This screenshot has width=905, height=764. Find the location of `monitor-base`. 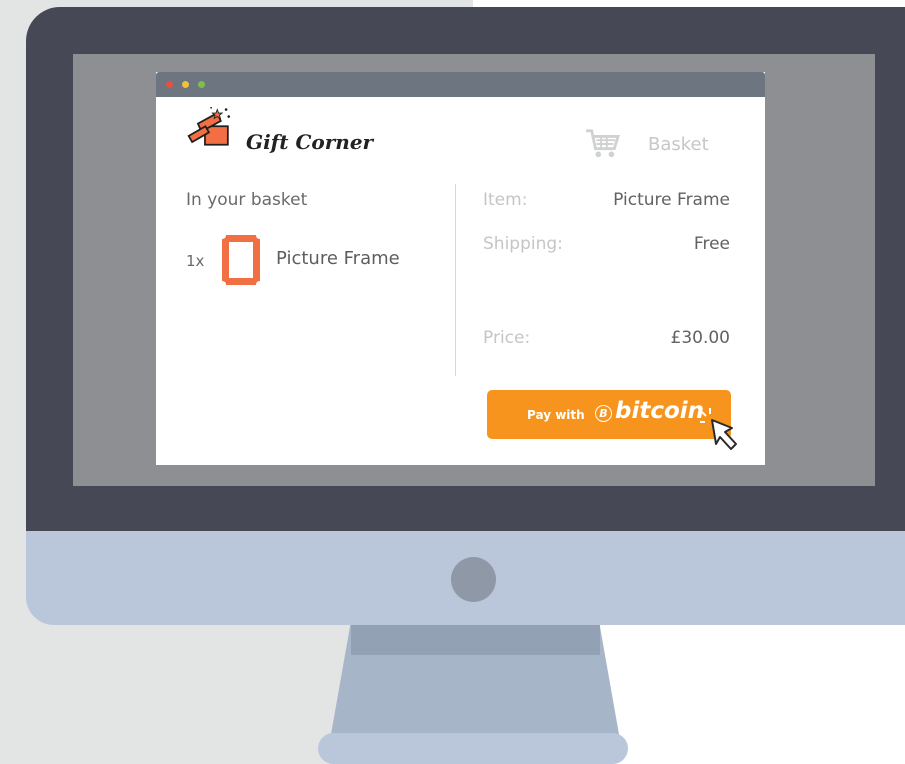

monitor-base is located at coordinates (473, 748).